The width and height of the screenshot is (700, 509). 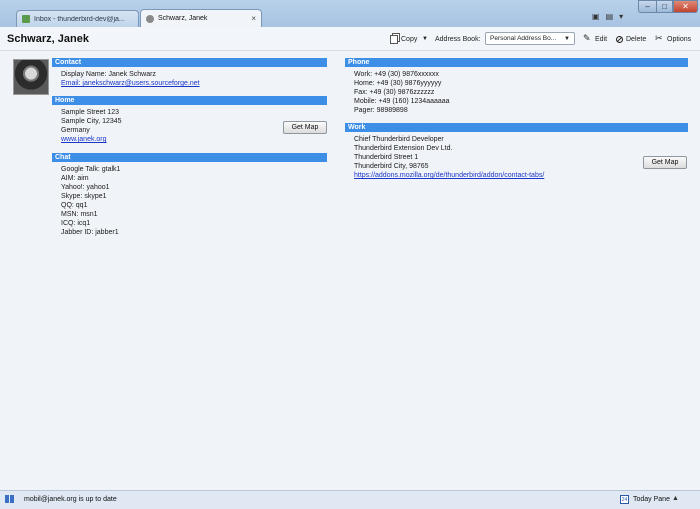 What do you see at coordinates (399, 139) in the screenshot?
I see `work-job-title: Chief Thunderbird Developer` at bounding box center [399, 139].